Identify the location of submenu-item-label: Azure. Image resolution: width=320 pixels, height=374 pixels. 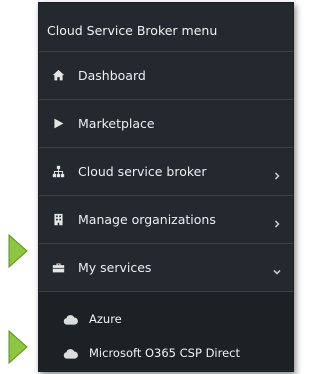
(105, 319).